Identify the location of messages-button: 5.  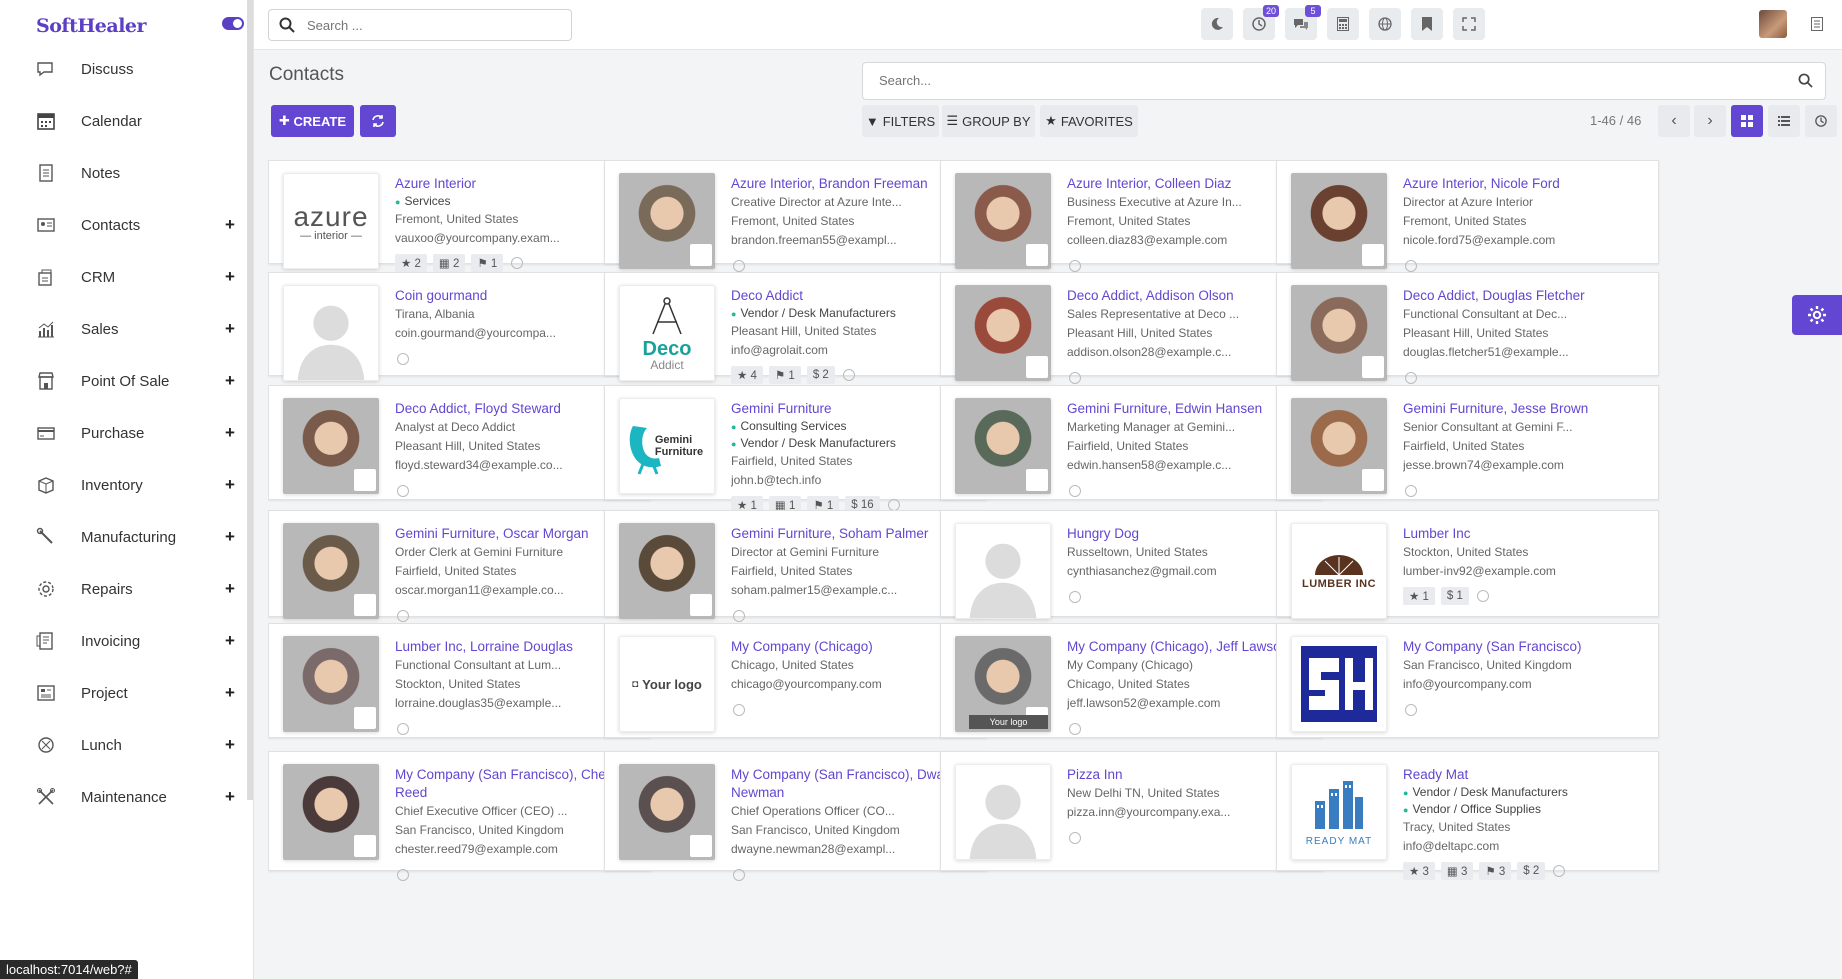
(1303, 22).